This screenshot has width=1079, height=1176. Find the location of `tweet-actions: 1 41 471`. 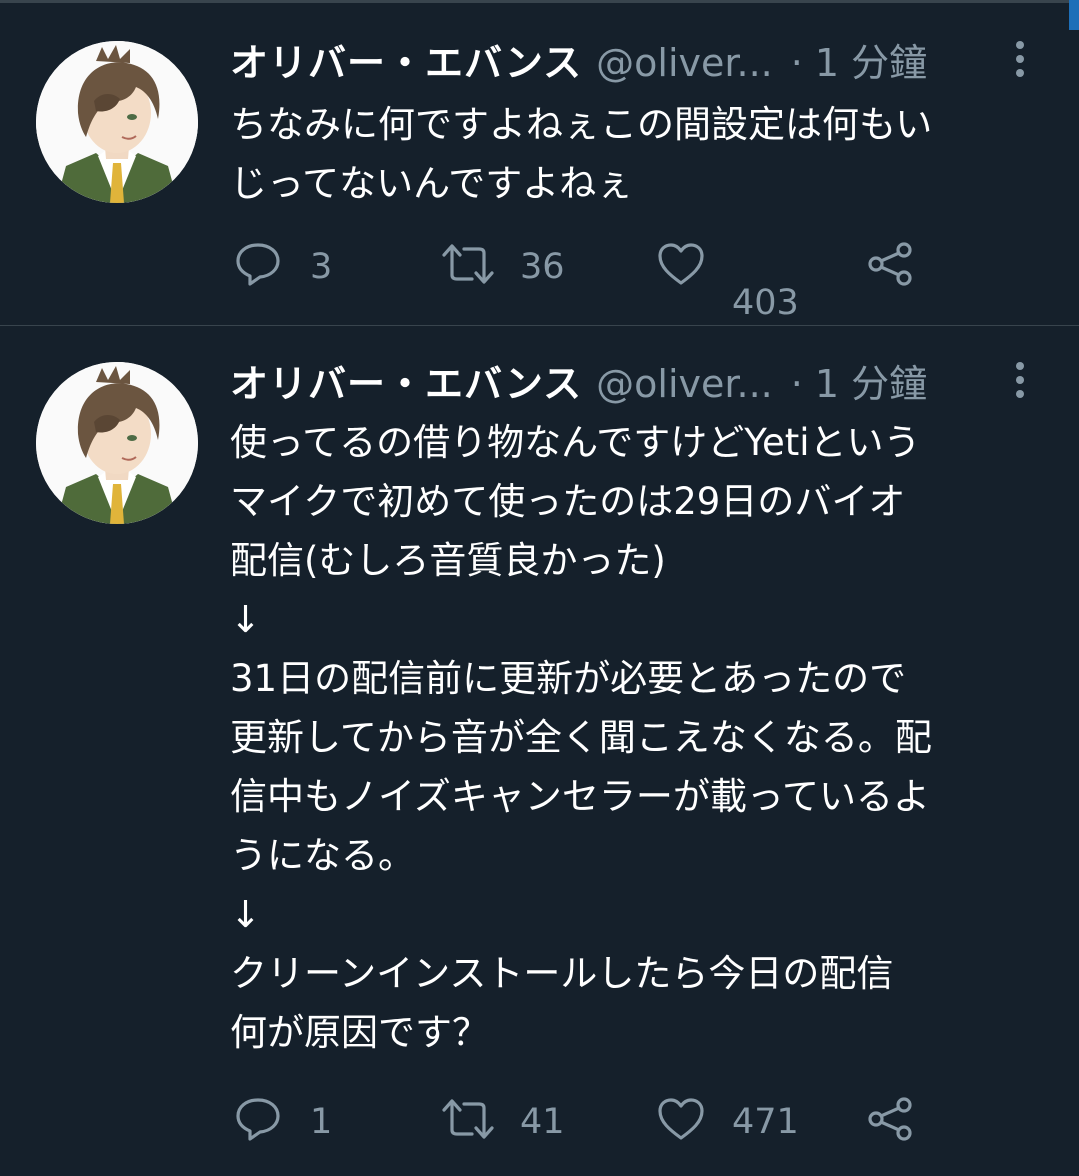

tweet-actions: 1 41 471 is located at coordinates (539, 1120).